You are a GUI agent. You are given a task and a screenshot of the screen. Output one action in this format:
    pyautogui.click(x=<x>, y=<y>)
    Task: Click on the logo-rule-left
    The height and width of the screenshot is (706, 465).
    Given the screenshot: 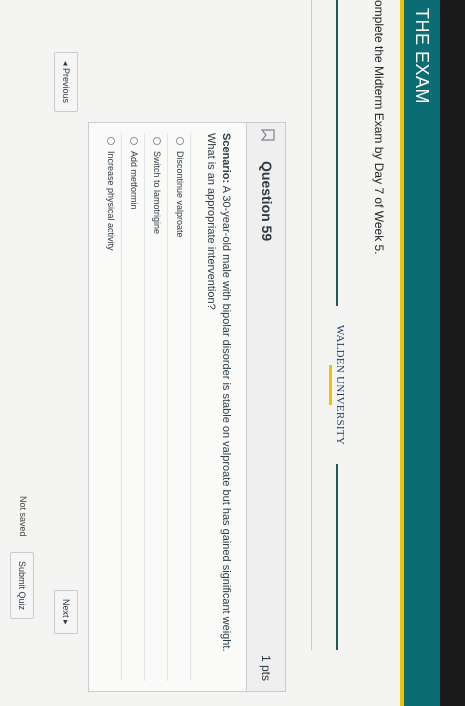 What is the action you would take?
    pyautogui.click(x=337, y=153)
    